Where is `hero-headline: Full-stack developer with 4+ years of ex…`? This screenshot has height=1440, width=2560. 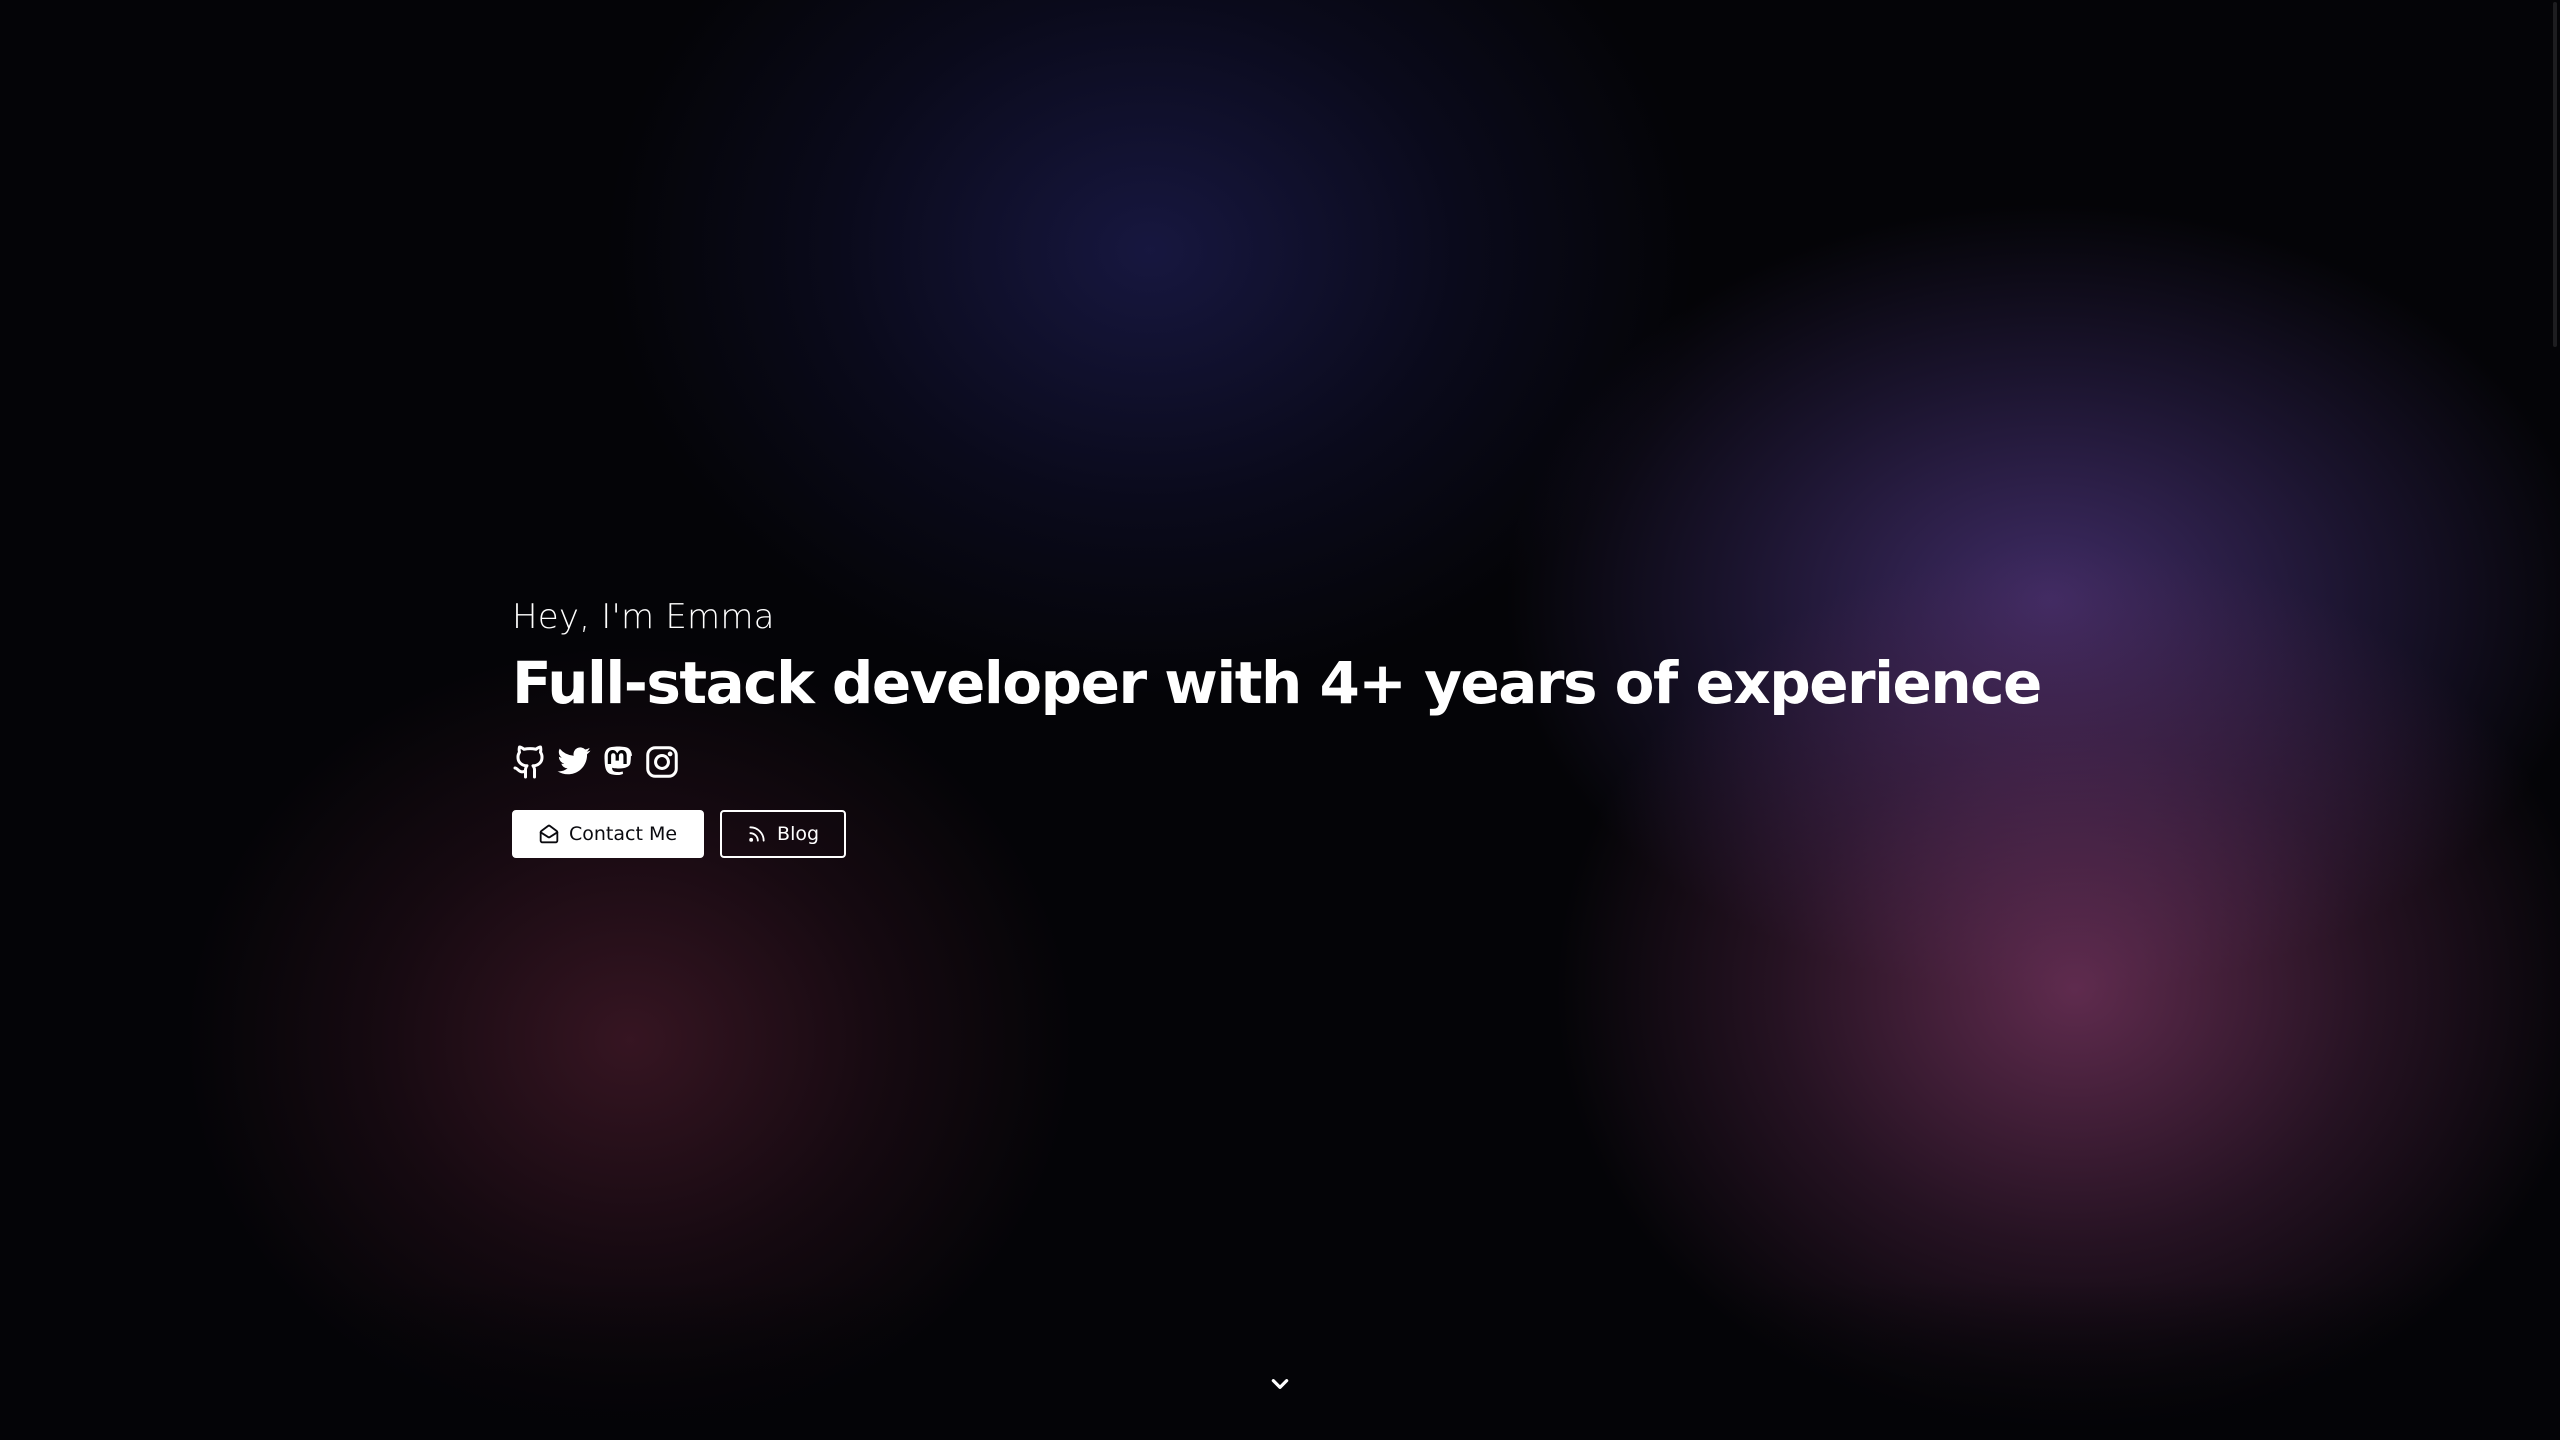
hero-headline: Full-stack developer with 4+ years of ex… is located at coordinates (1277, 683).